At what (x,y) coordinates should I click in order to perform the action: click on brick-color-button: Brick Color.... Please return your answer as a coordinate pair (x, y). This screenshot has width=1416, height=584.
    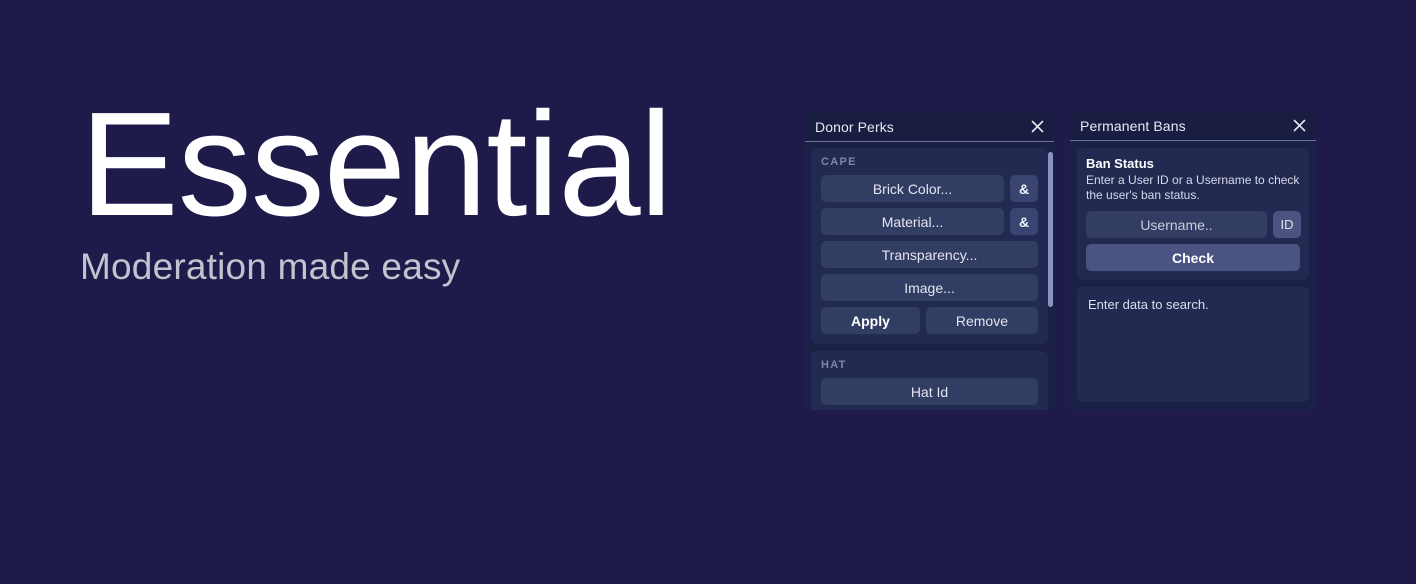
    Looking at the image, I should click on (912, 188).